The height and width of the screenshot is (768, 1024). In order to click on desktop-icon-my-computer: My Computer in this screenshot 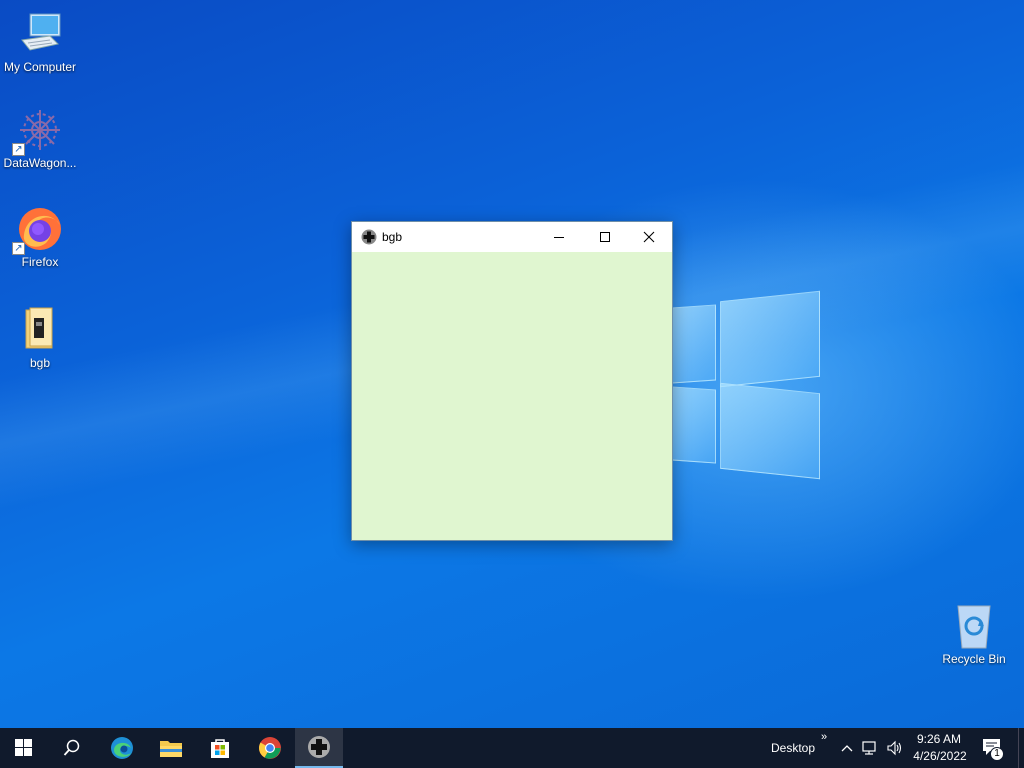, I will do `click(40, 42)`.